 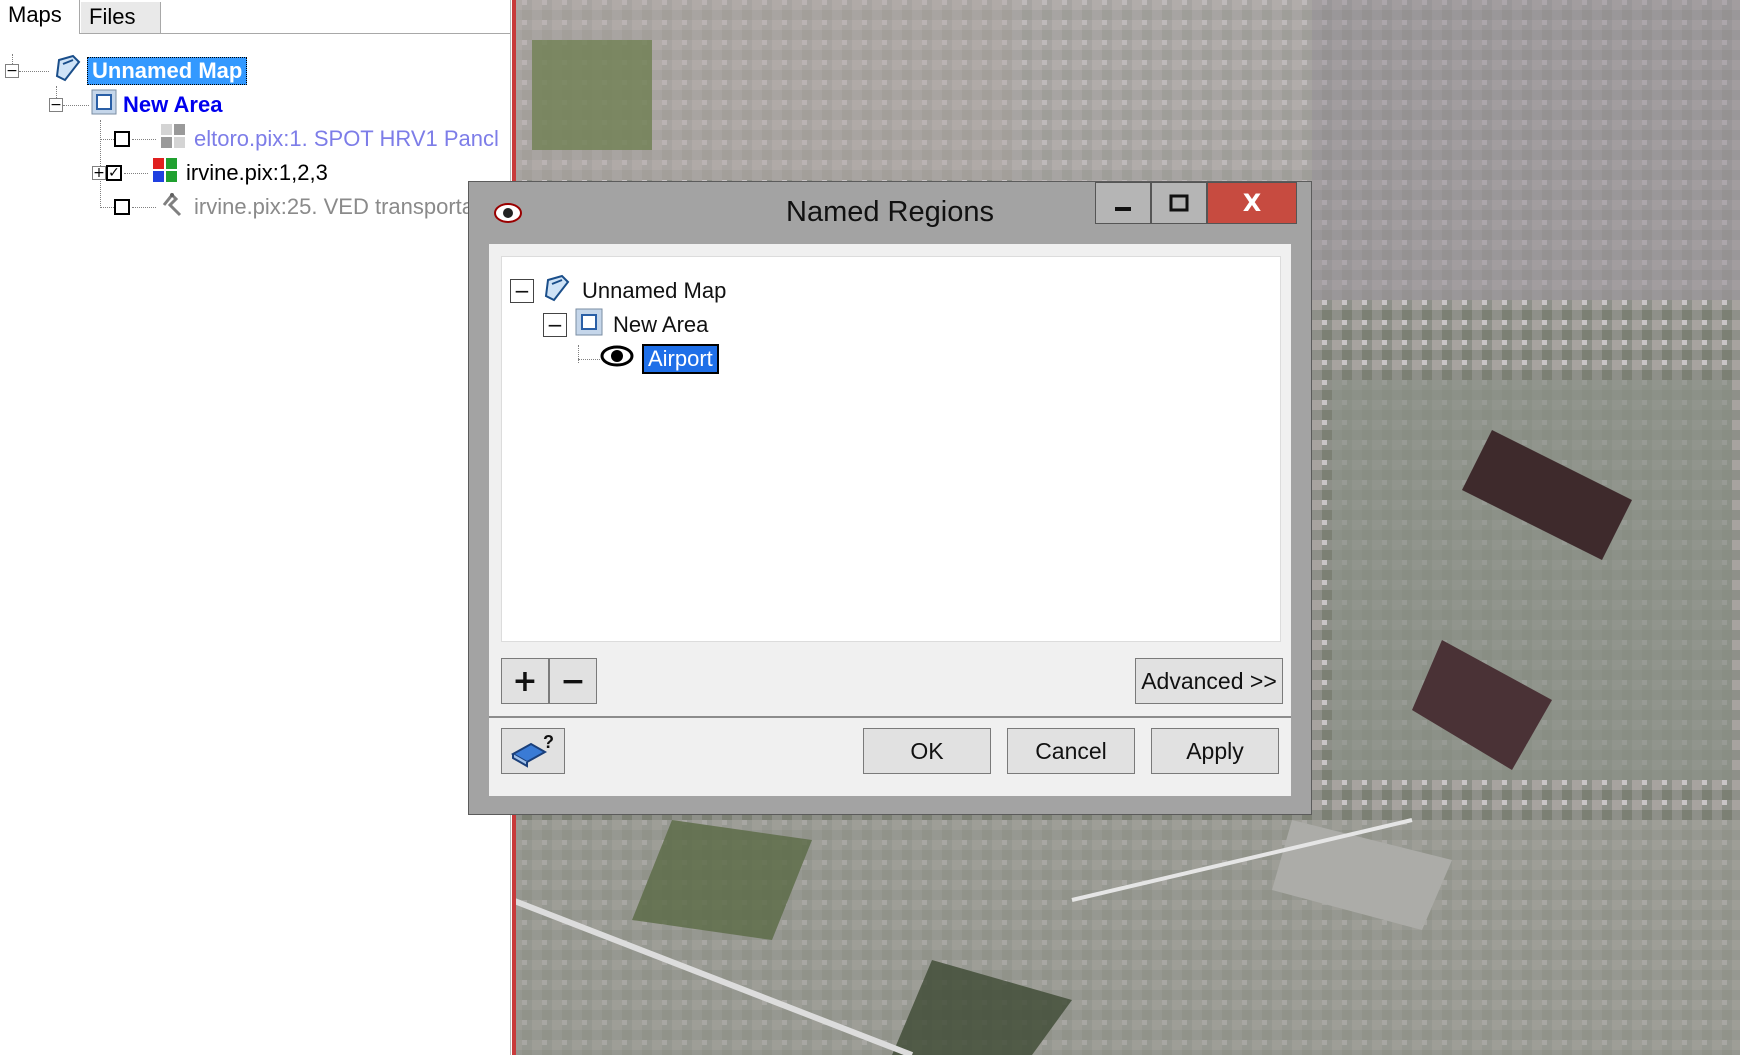 I want to click on regions-tree-item-area: − New Area, so click(x=626, y=325).